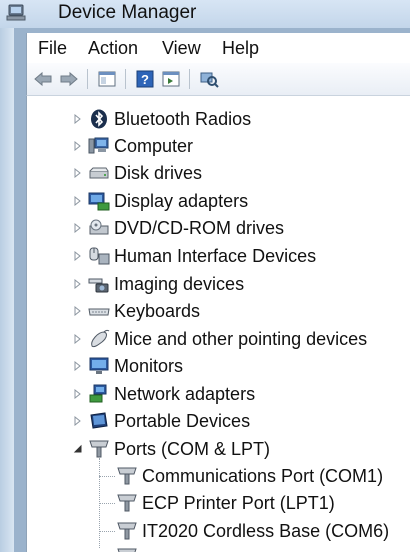 The height and width of the screenshot is (552, 410). What do you see at coordinates (7, 276) in the screenshot?
I see `window-border` at bounding box center [7, 276].